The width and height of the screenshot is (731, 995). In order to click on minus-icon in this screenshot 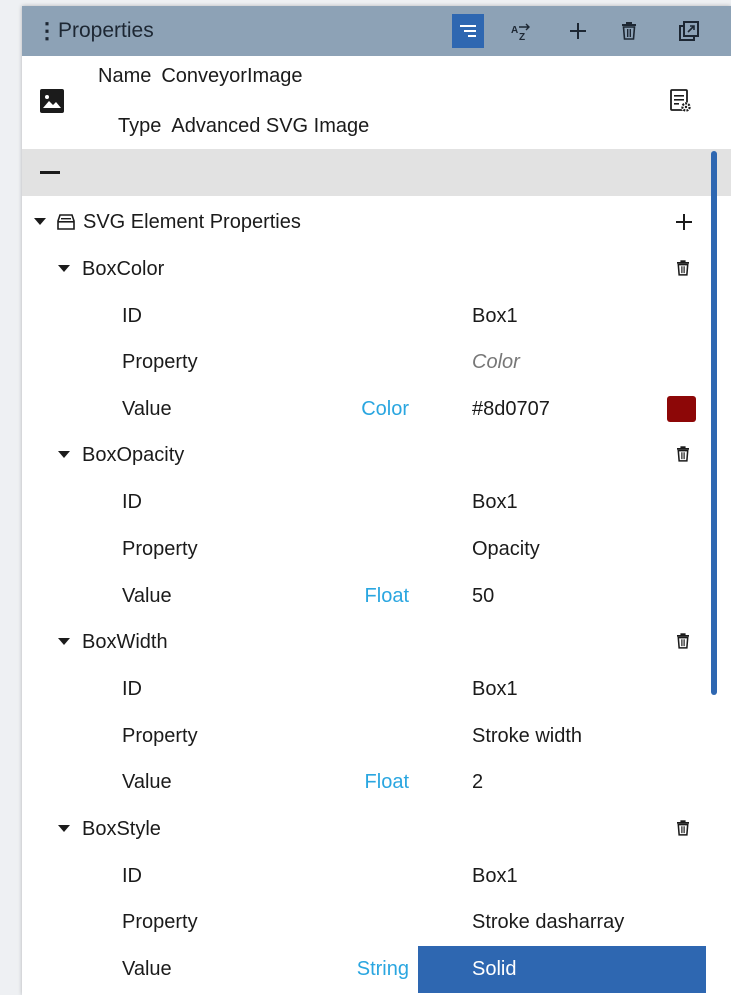, I will do `click(50, 172)`.